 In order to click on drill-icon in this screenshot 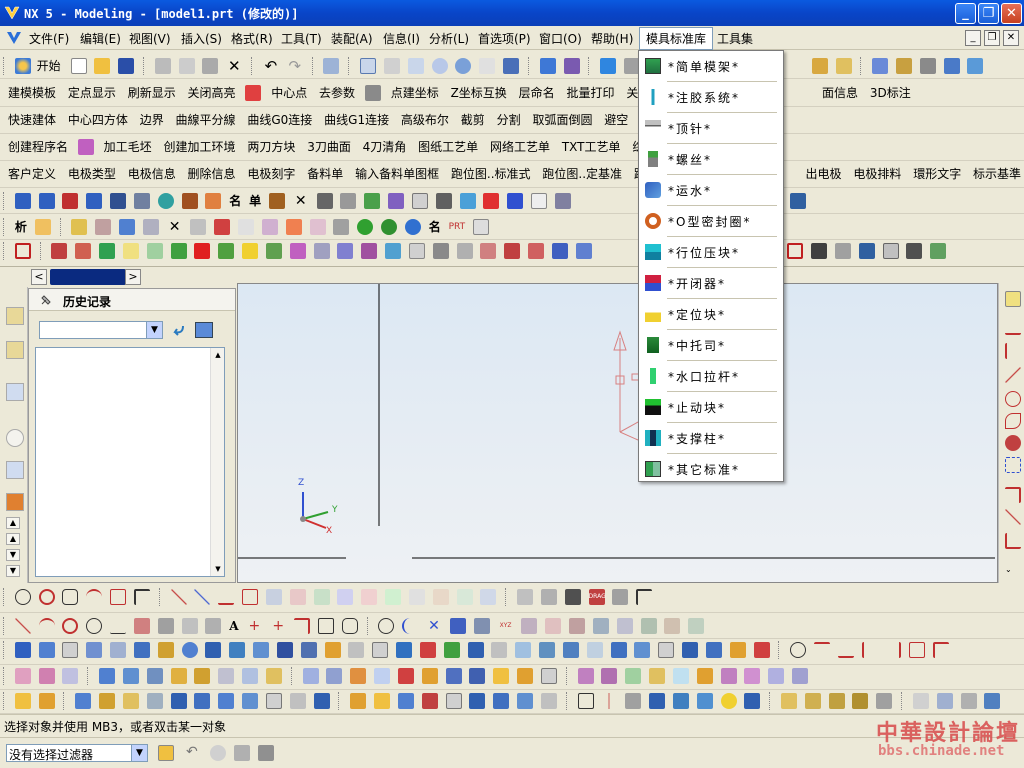, I will do `click(443, 201)`.